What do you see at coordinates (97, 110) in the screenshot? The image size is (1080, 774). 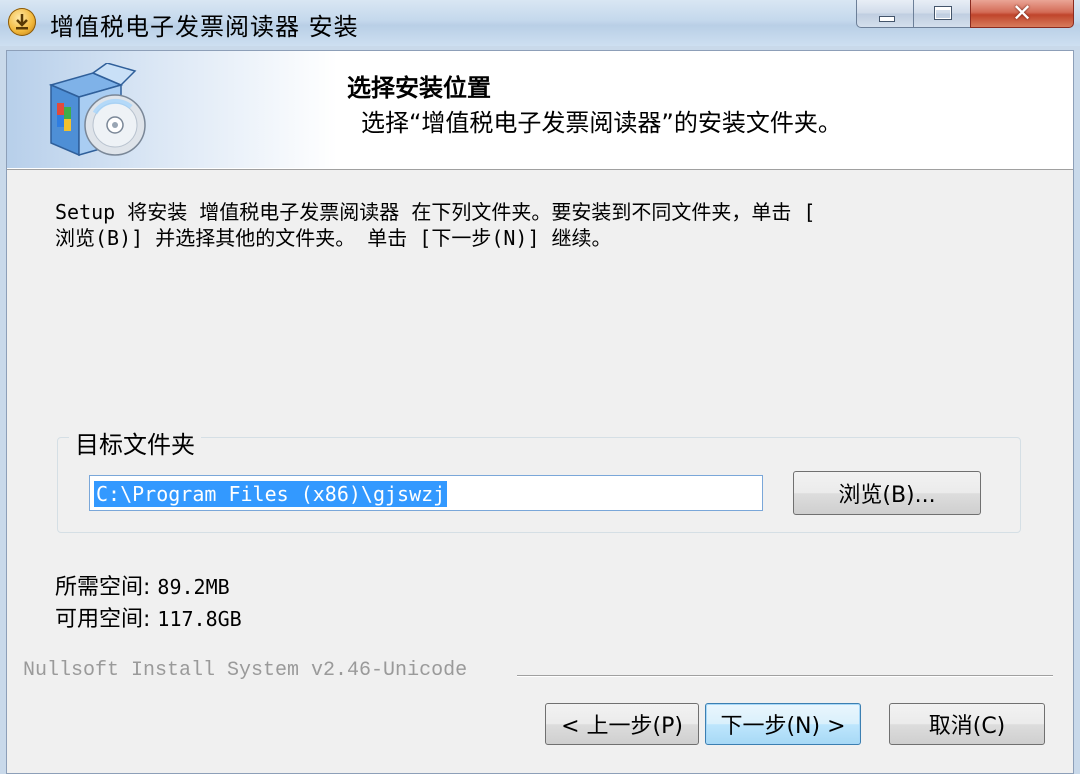 I see `setup-box-cd-icon` at bounding box center [97, 110].